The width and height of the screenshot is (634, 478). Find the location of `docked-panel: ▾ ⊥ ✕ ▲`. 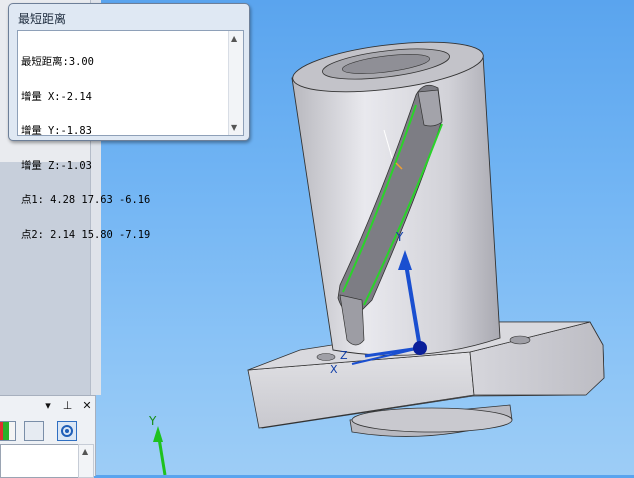

docked-panel: ▾ ⊥ ✕ ▲ is located at coordinates (48, 436).